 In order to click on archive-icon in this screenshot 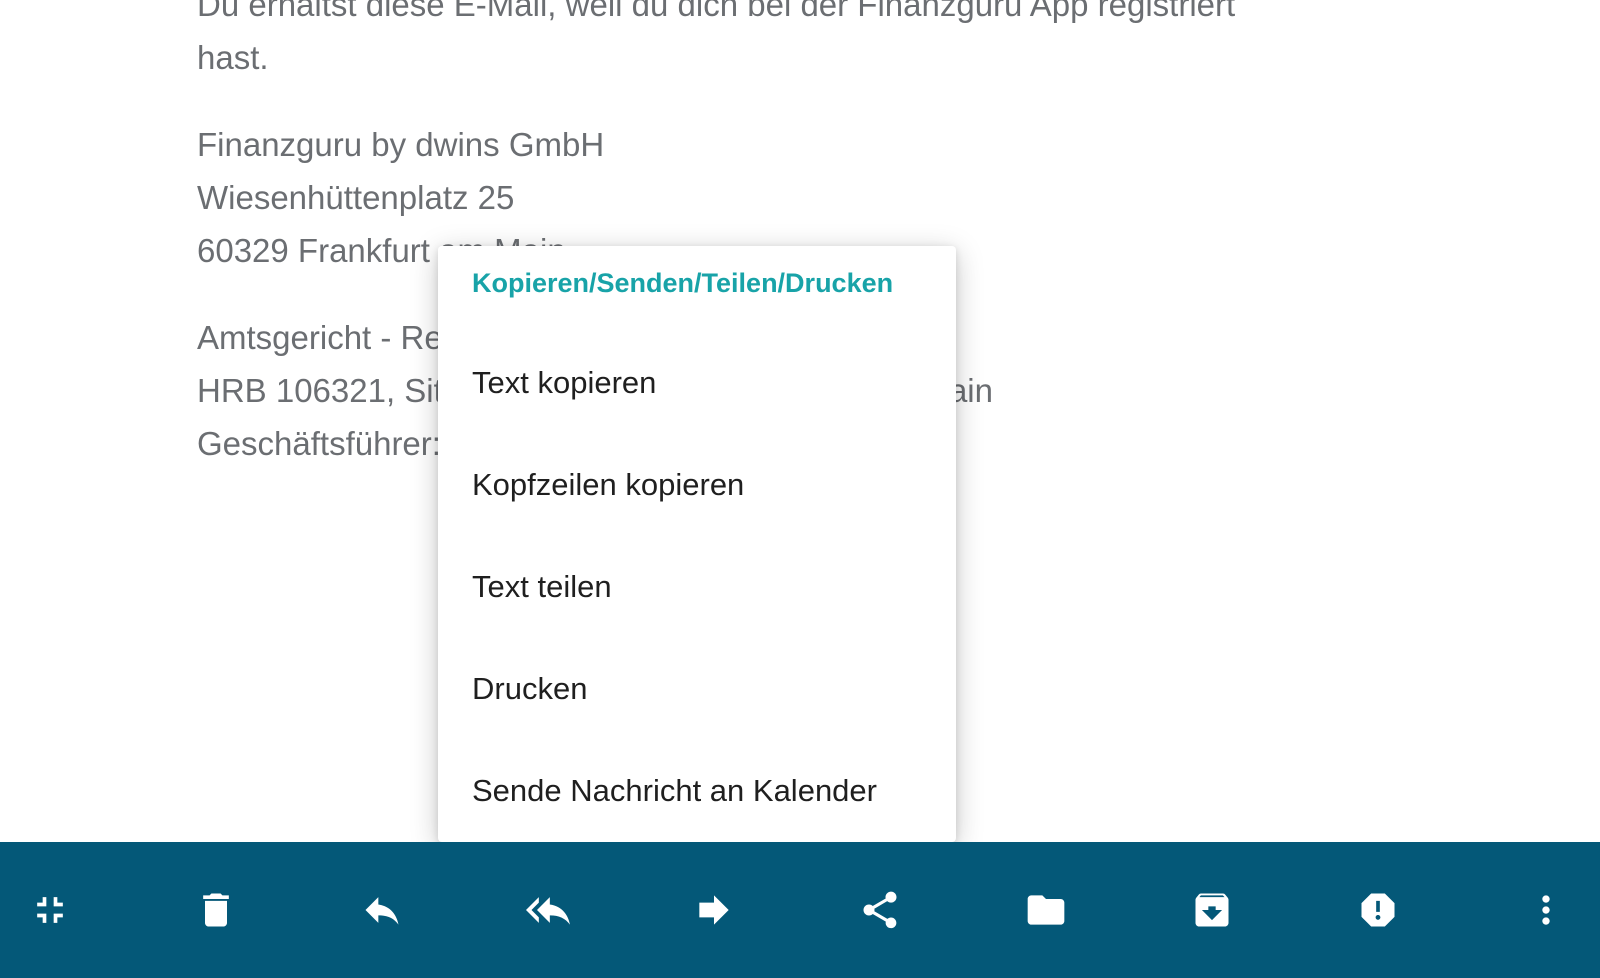, I will do `click(1212, 910)`.